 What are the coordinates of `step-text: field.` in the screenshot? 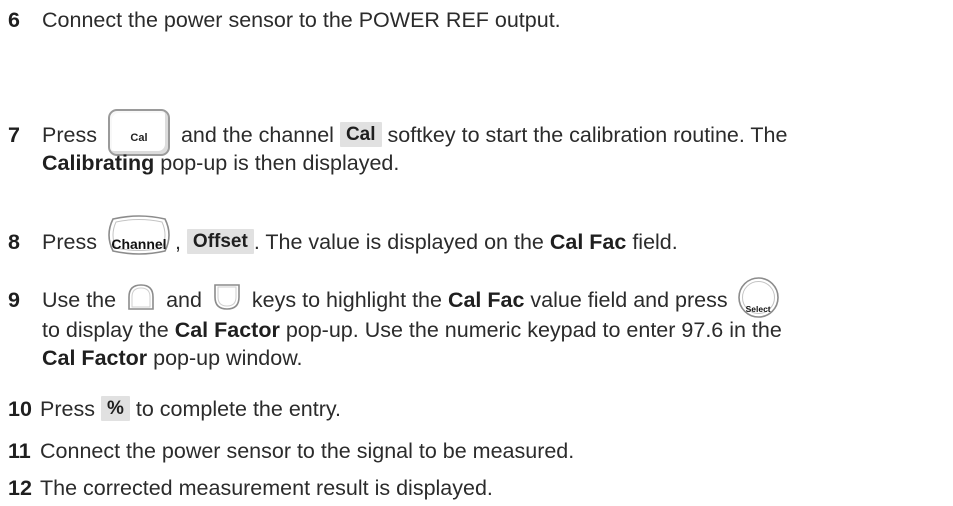 It's located at (655, 242).